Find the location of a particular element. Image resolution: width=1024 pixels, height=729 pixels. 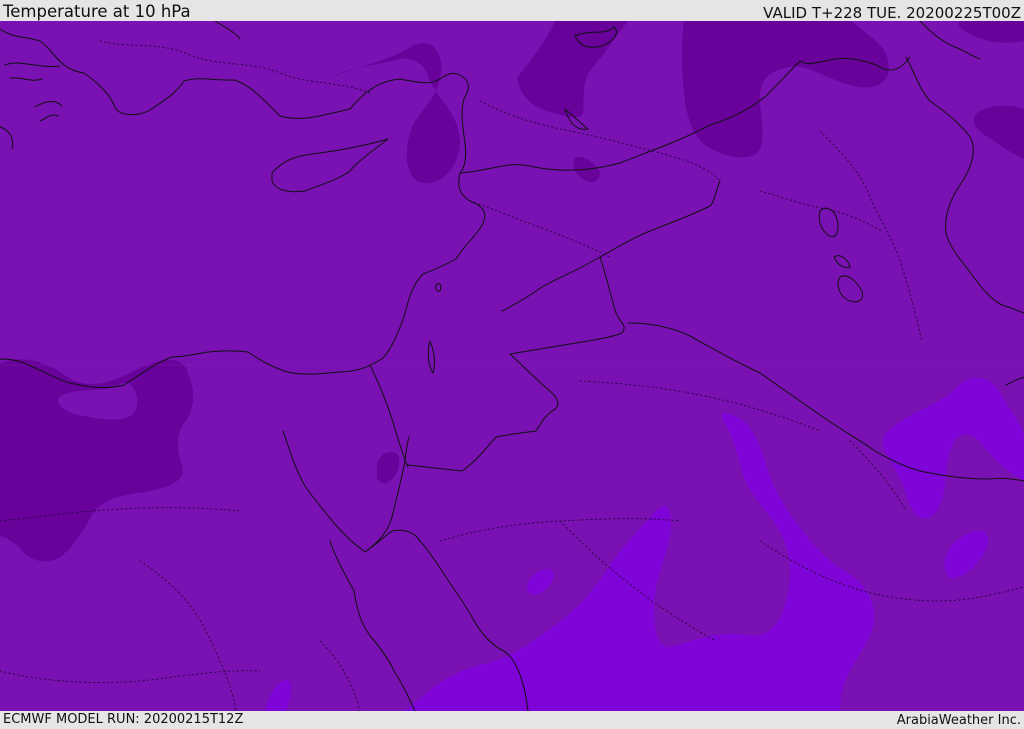

model-run-label: ECMWF MODEL RUN: 20200215T12Z is located at coordinates (123, 719).